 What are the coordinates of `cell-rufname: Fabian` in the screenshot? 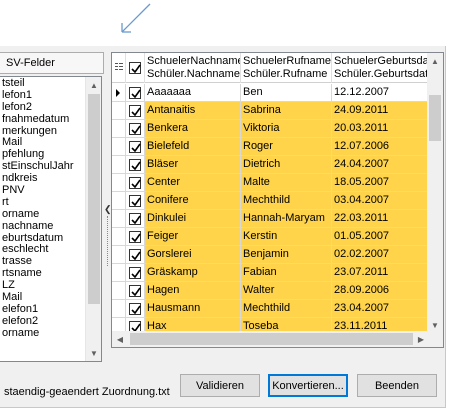 It's located at (286, 272).